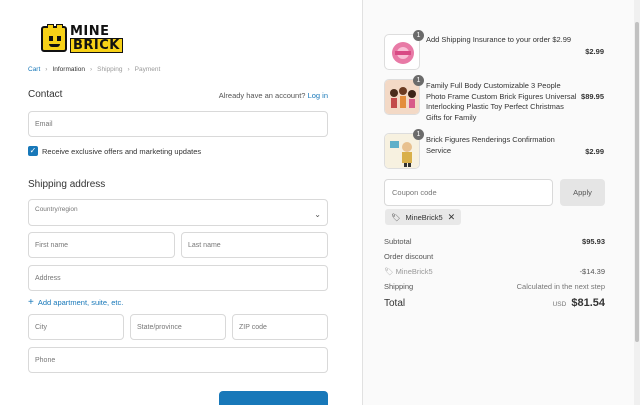 The image size is (640, 405). What do you see at coordinates (34, 69) in the screenshot?
I see `breadcrumb-cart: Cart` at bounding box center [34, 69].